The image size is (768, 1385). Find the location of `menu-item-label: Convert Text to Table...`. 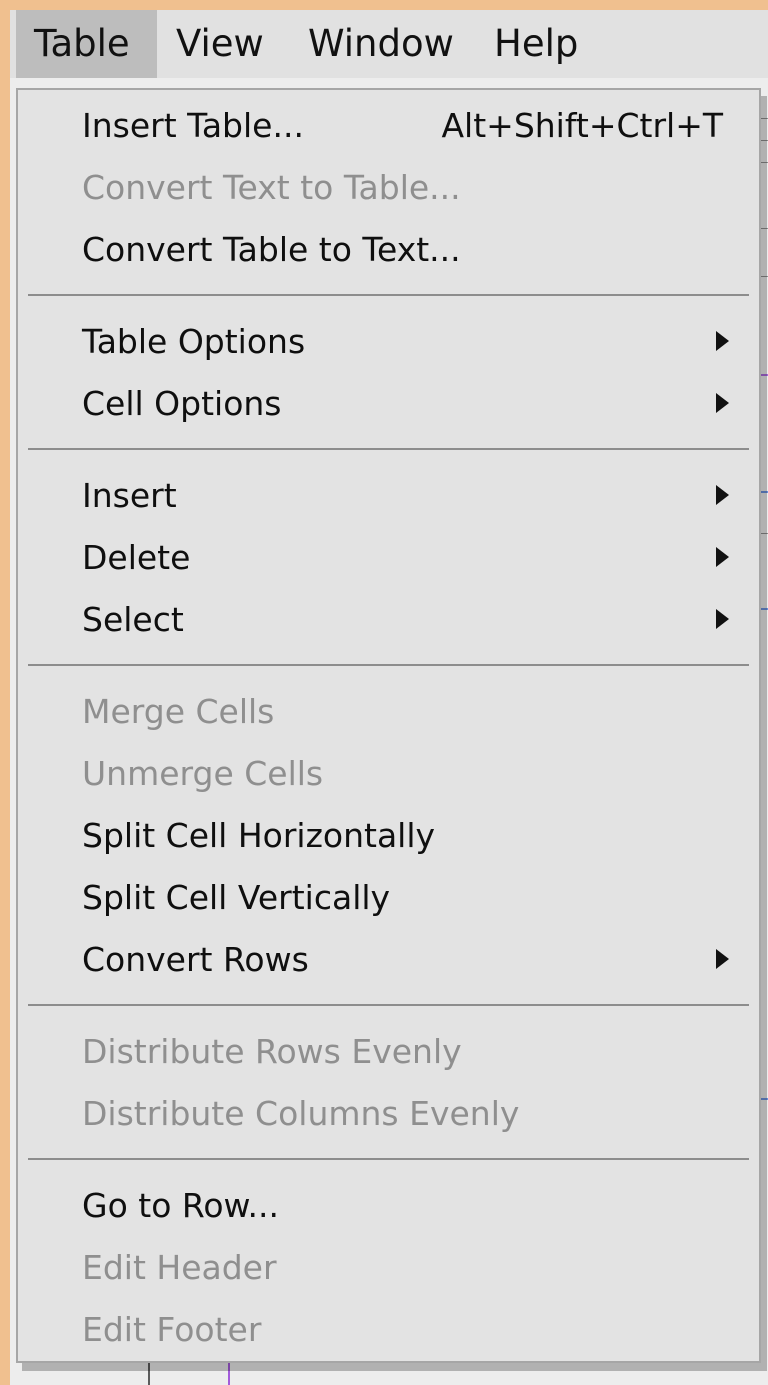

menu-item-label: Convert Text to Table... is located at coordinates (271, 187).